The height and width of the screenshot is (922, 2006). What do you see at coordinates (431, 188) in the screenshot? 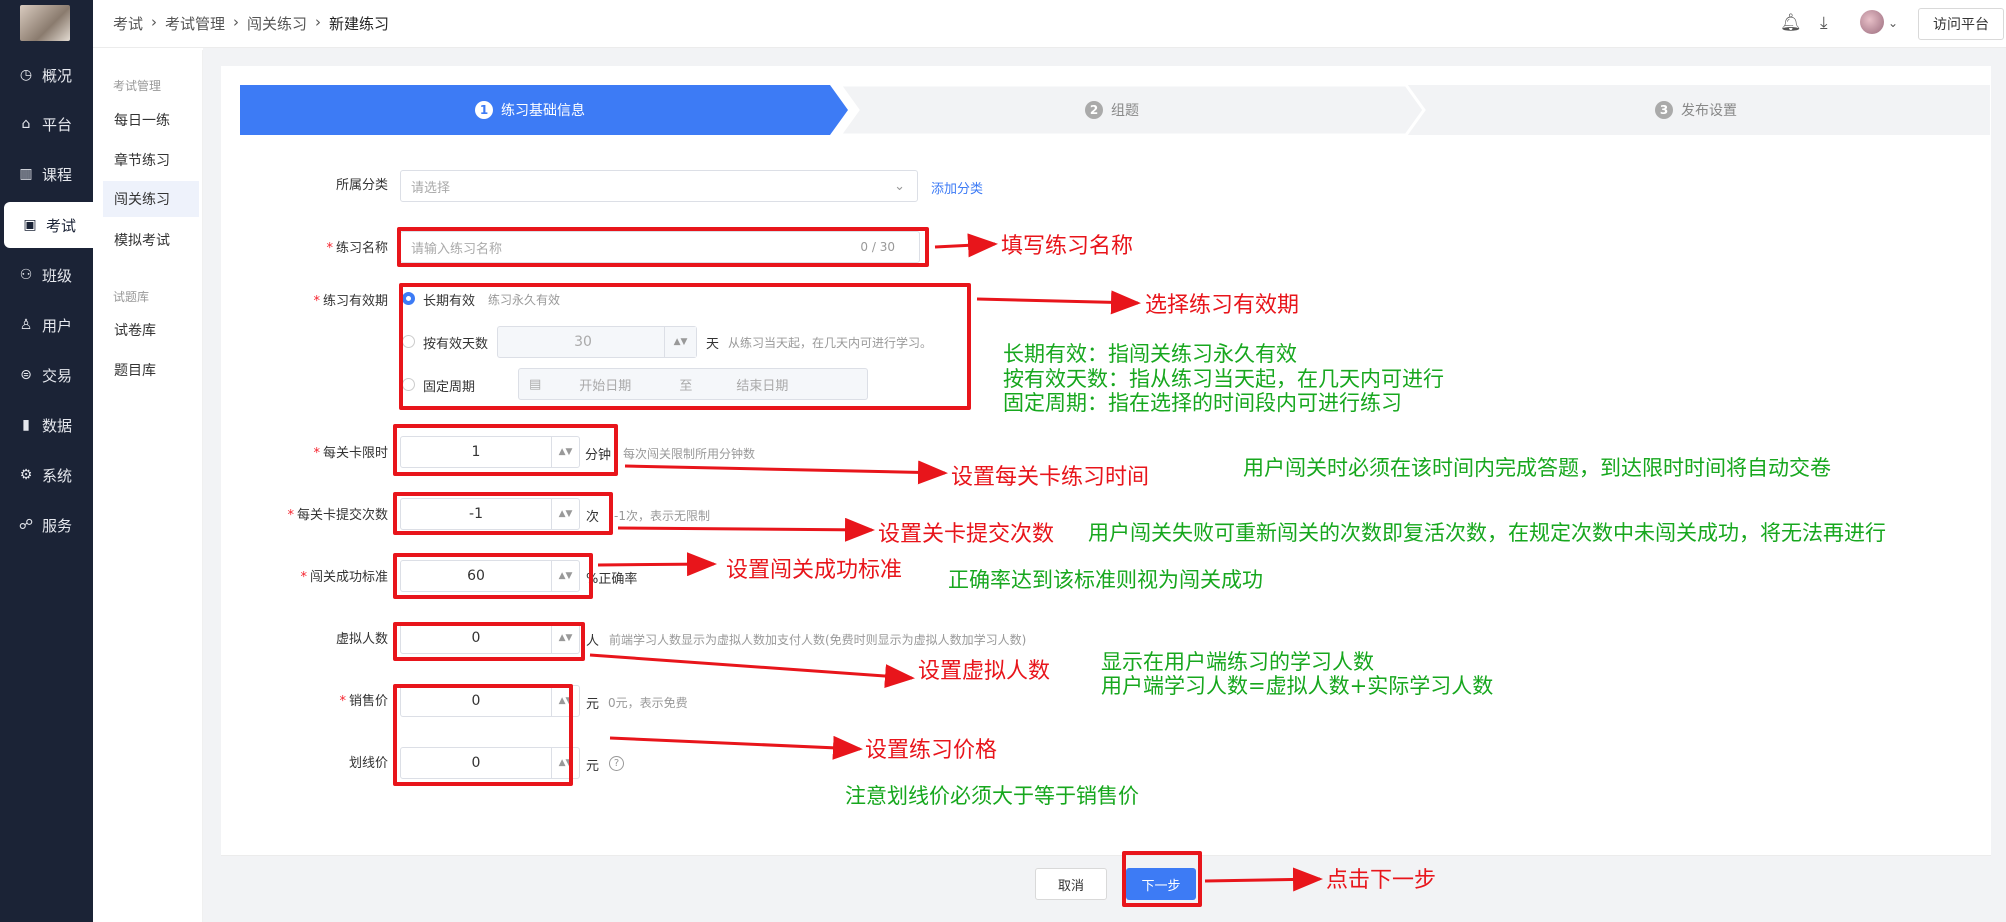
I see `category-placeholder: 请选择` at bounding box center [431, 188].